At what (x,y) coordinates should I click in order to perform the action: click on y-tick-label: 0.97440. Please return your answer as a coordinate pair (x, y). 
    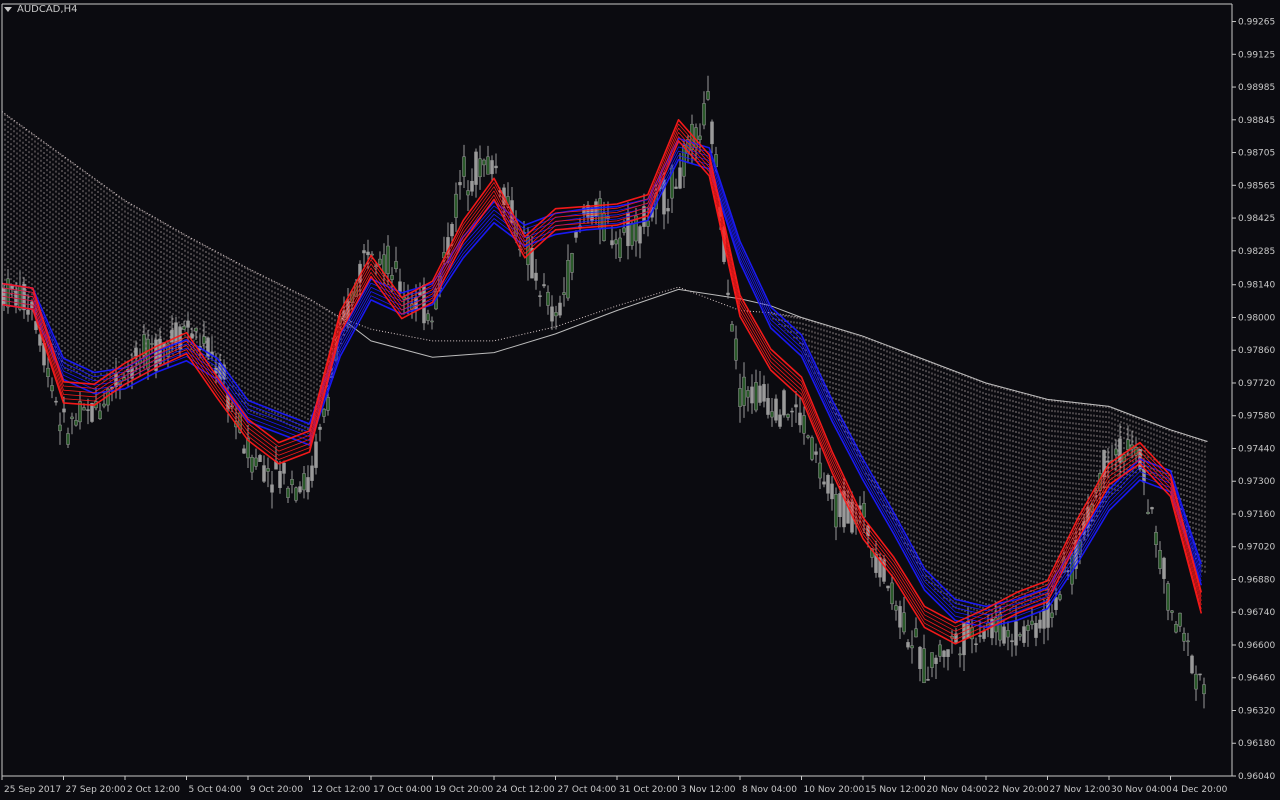
    Looking at the image, I should click on (1256, 449).